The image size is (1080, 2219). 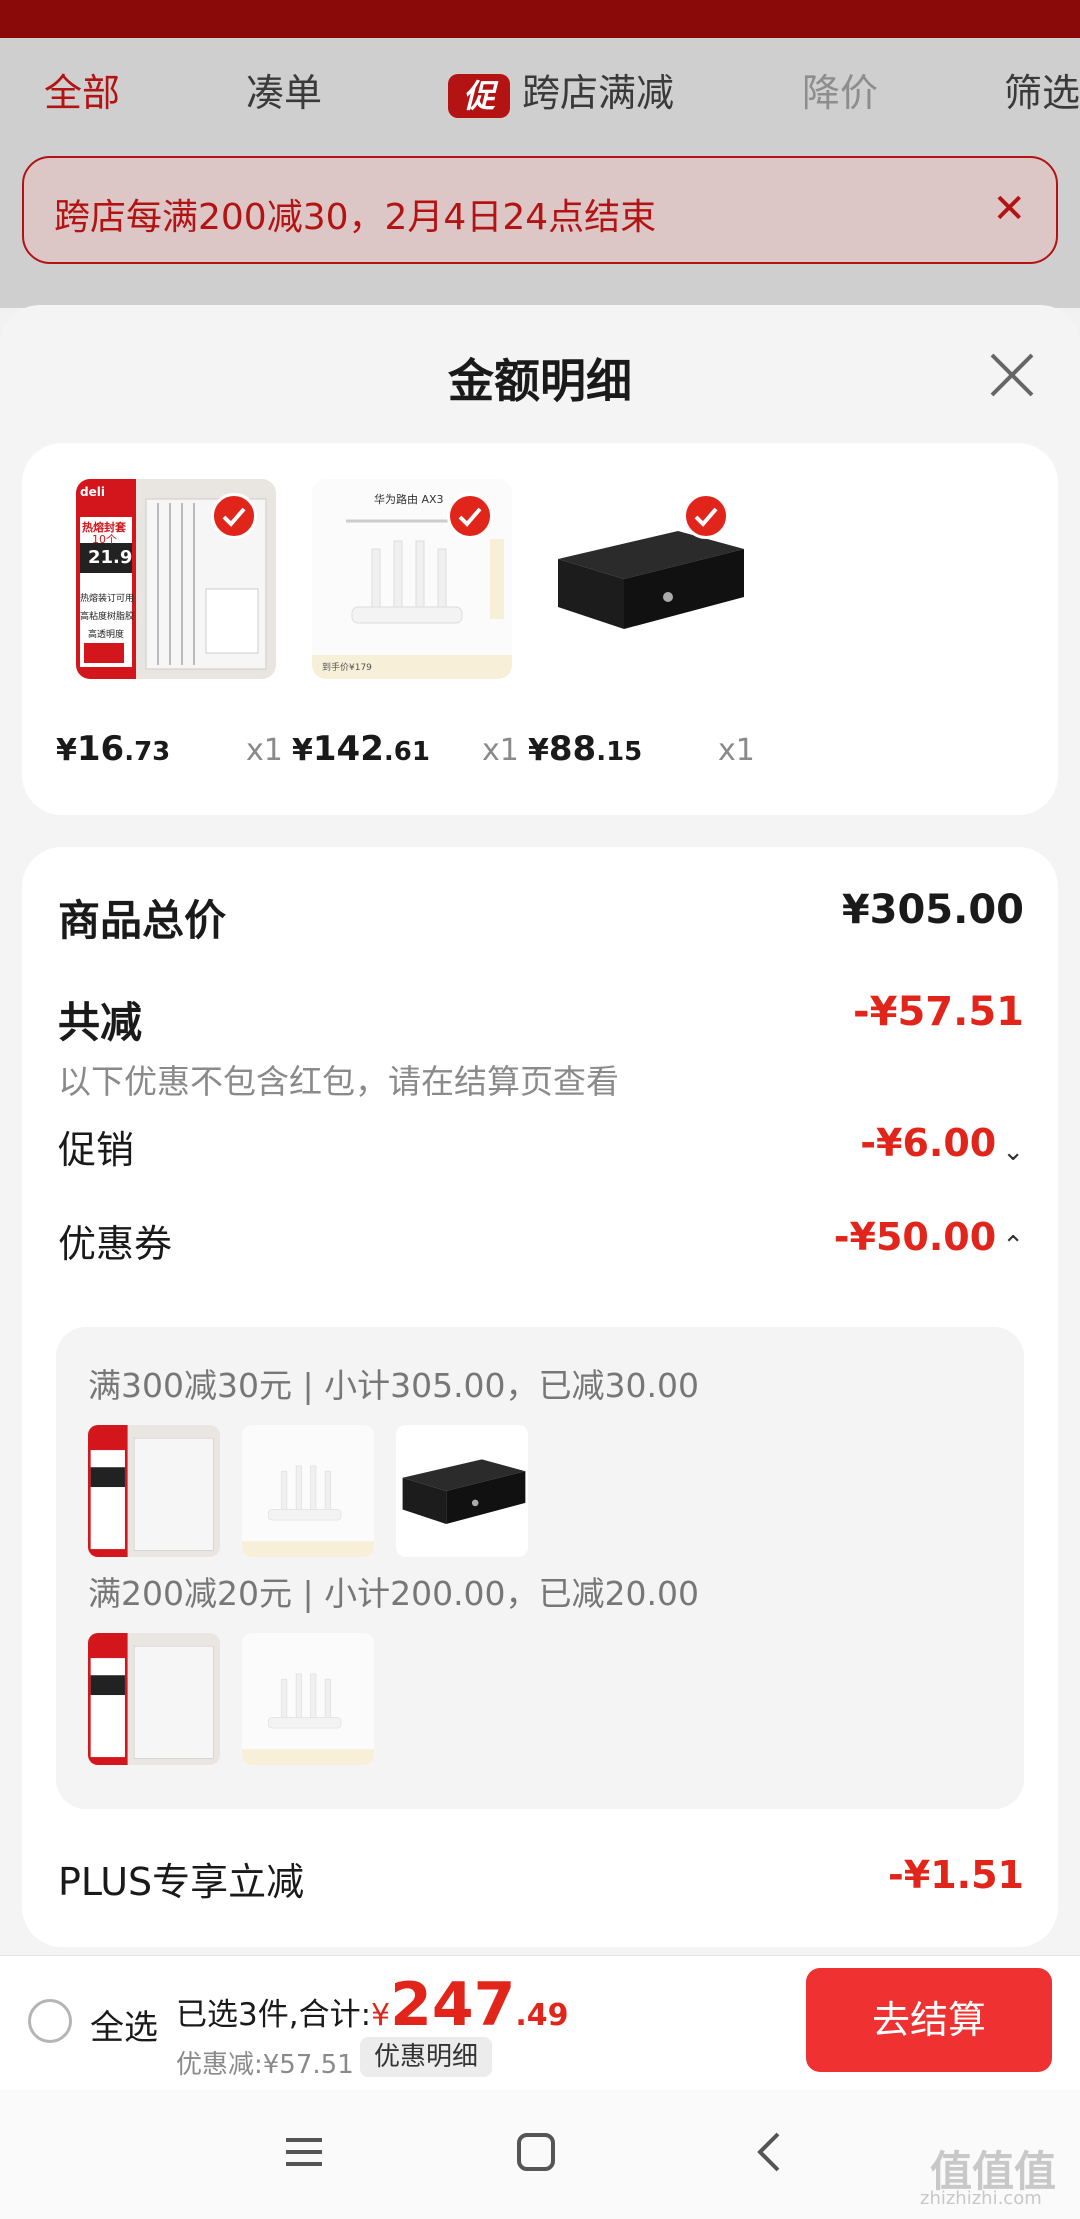 What do you see at coordinates (540, 19) in the screenshot?
I see `status-bar` at bounding box center [540, 19].